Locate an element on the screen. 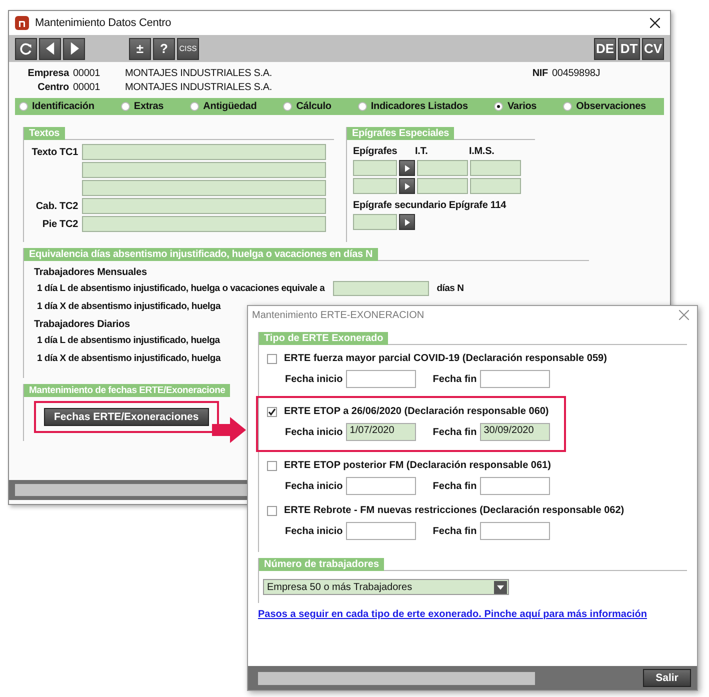 The image size is (709, 697). tab-label: Cálculo is located at coordinates (314, 106).